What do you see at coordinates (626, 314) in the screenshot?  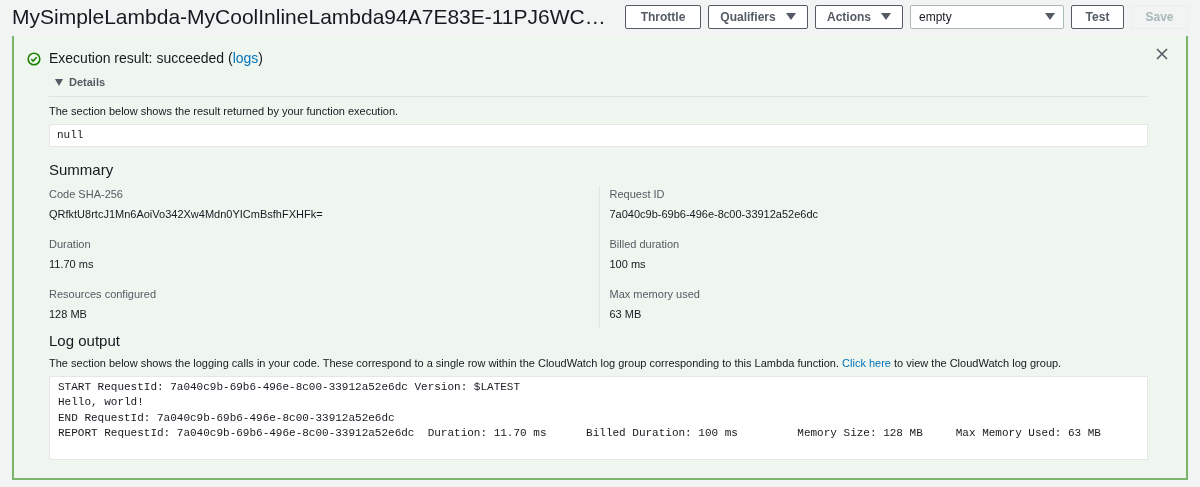 I see `field-value: 63 MB` at bounding box center [626, 314].